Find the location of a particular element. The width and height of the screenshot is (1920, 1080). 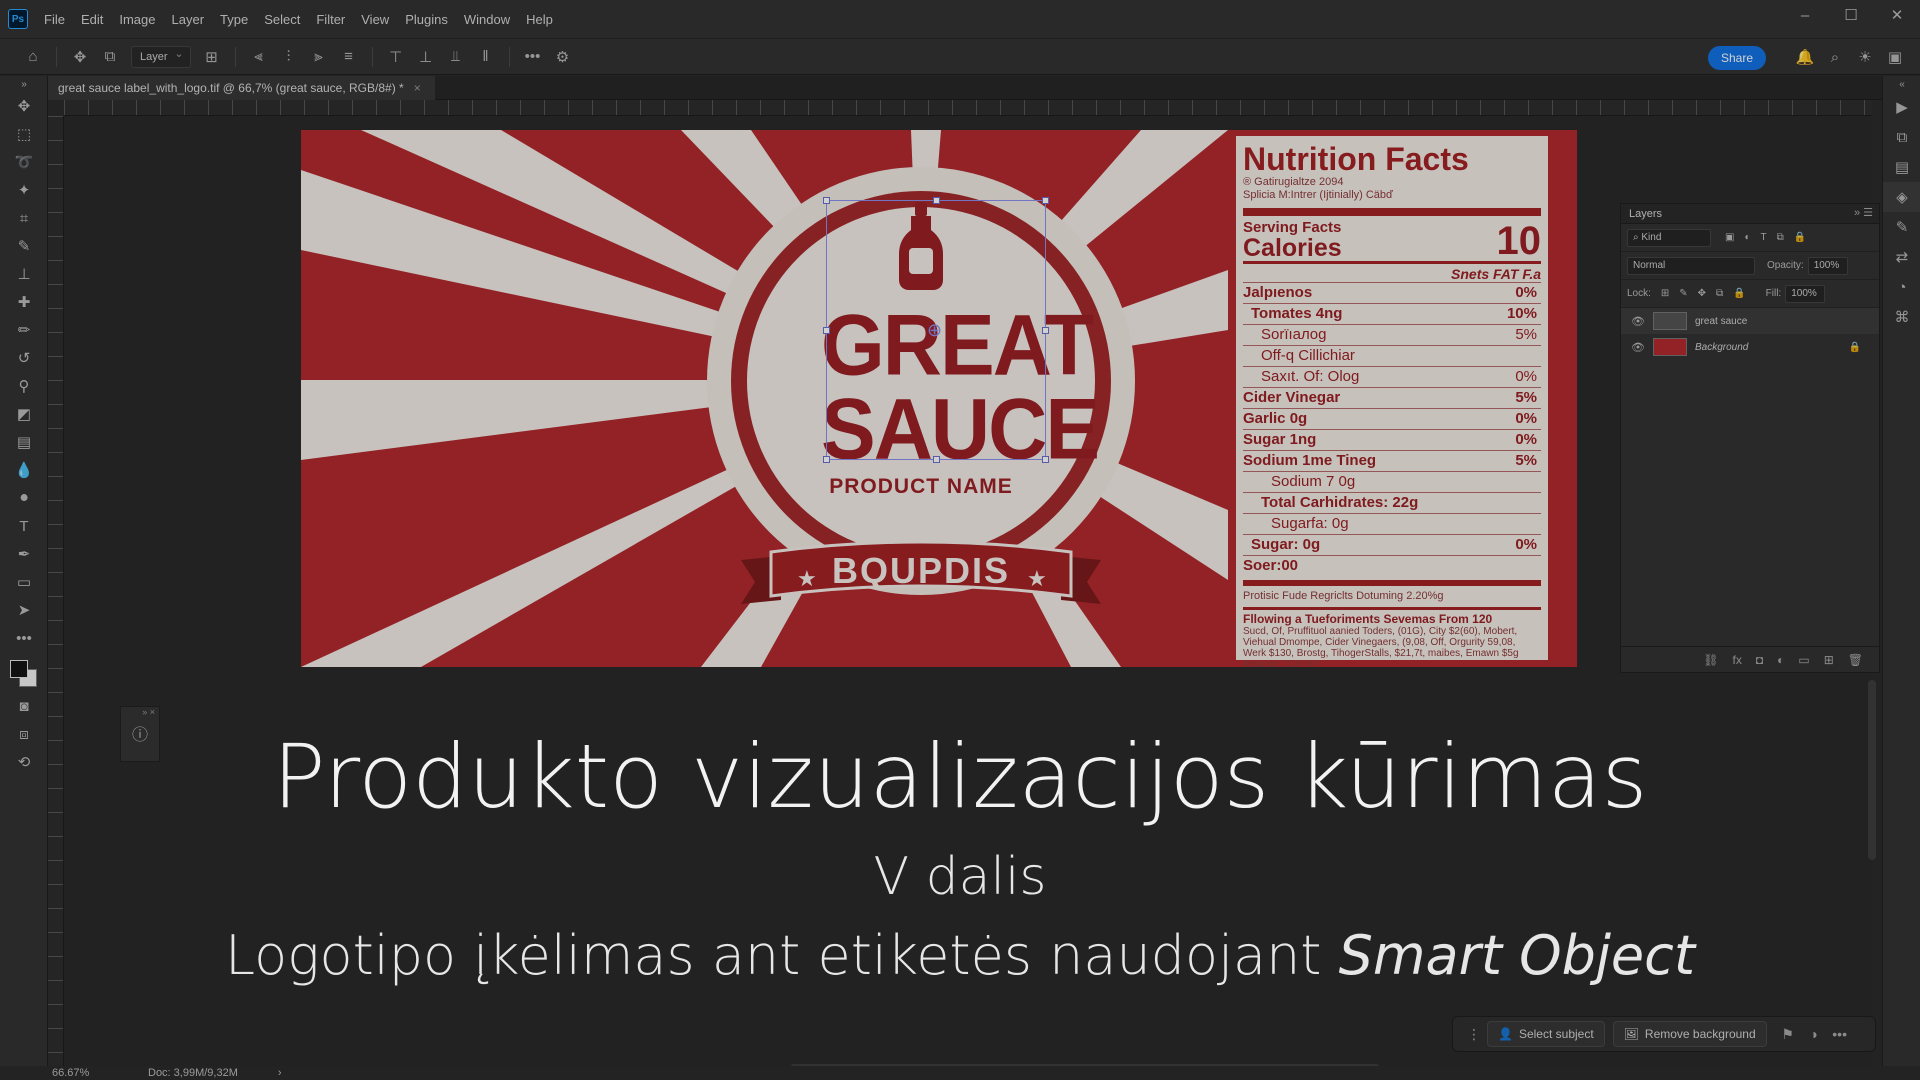

new-layer-icon: ⊞ is located at coordinates (1829, 660).